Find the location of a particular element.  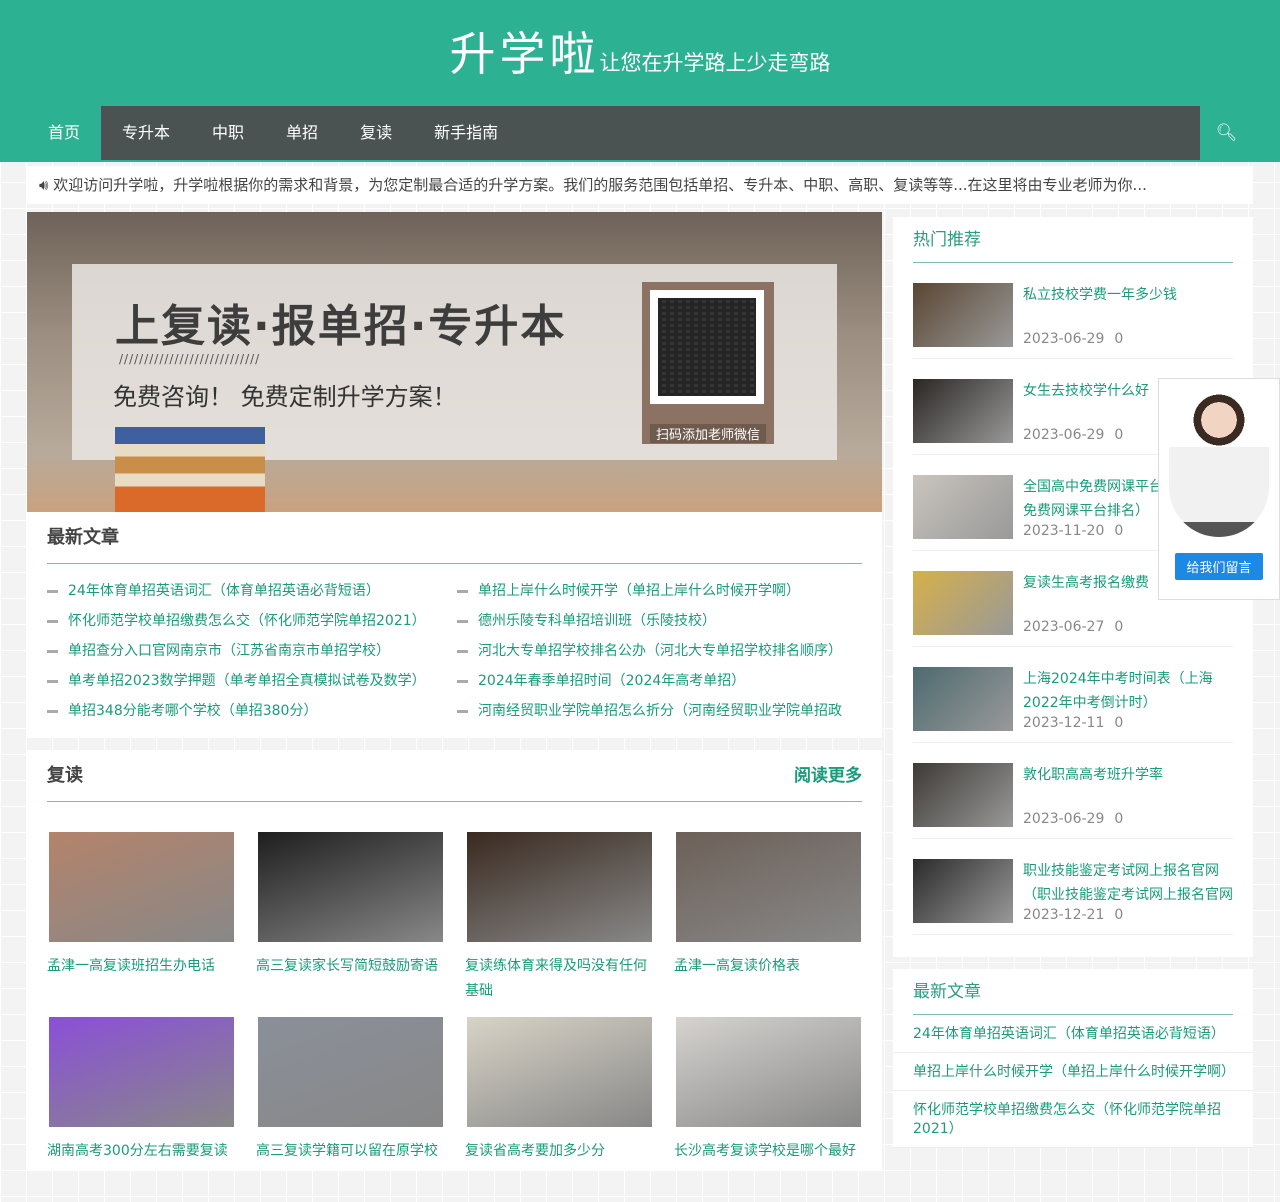

main-nav: 首页 专升本 中职 单招 复读 新手指南 🔍︎ is located at coordinates (640, 133).